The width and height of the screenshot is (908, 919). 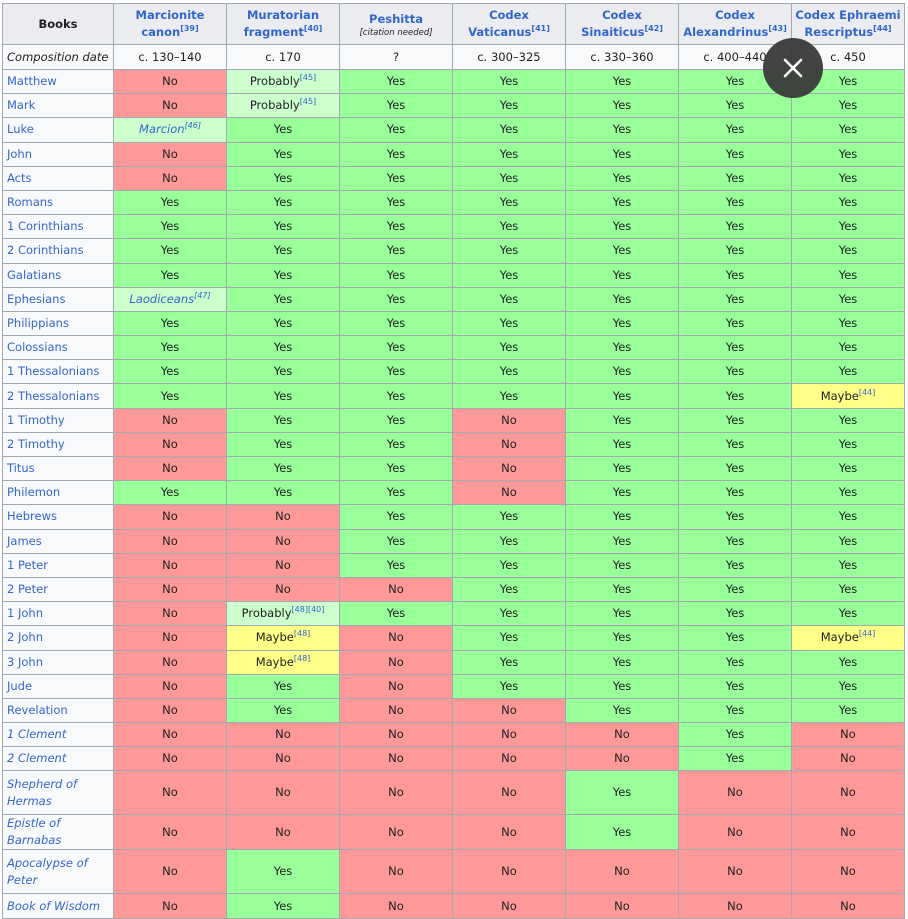 What do you see at coordinates (19, 178) in the screenshot?
I see `book-link: Acts` at bounding box center [19, 178].